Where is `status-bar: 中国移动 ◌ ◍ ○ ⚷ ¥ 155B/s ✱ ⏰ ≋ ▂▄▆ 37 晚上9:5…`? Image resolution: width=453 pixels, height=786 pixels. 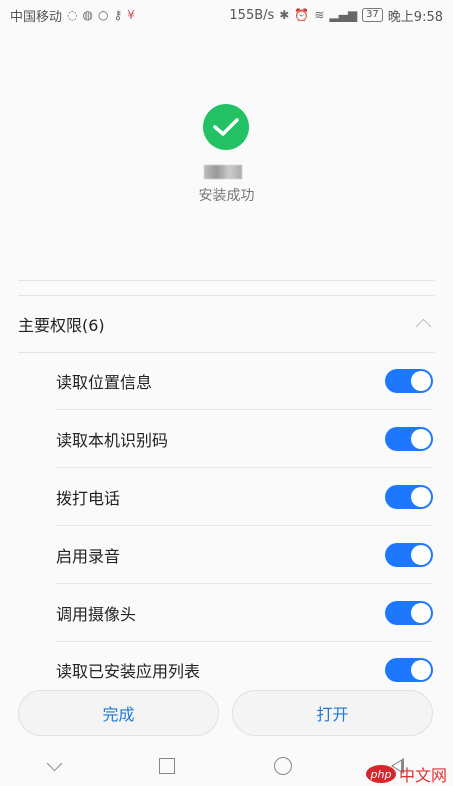
status-bar: 中国移动 ◌ ◍ ○ ⚷ ¥ 155B/s ✱ ⏰ ≋ ▂▄▆ 37 晚上9:5… is located at coordinates (226, 15).